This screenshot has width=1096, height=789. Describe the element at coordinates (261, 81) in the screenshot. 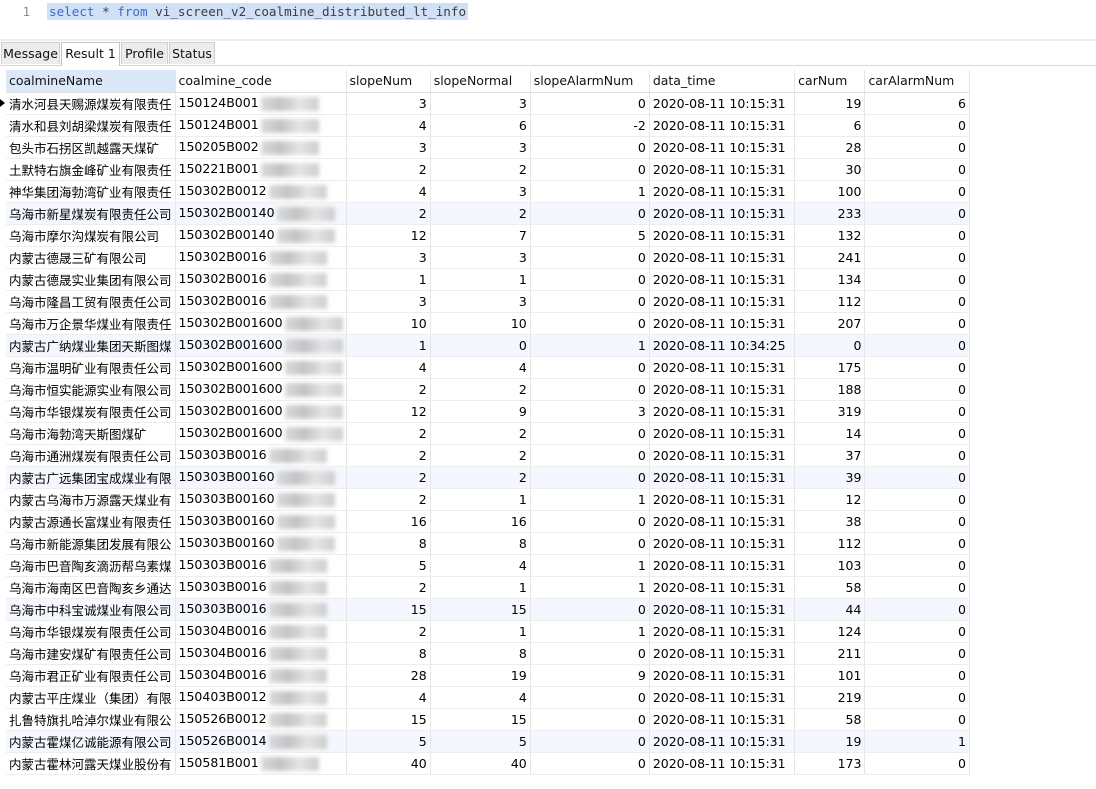

I see `column-header-coalmine-code: coalmine_code` at that location.